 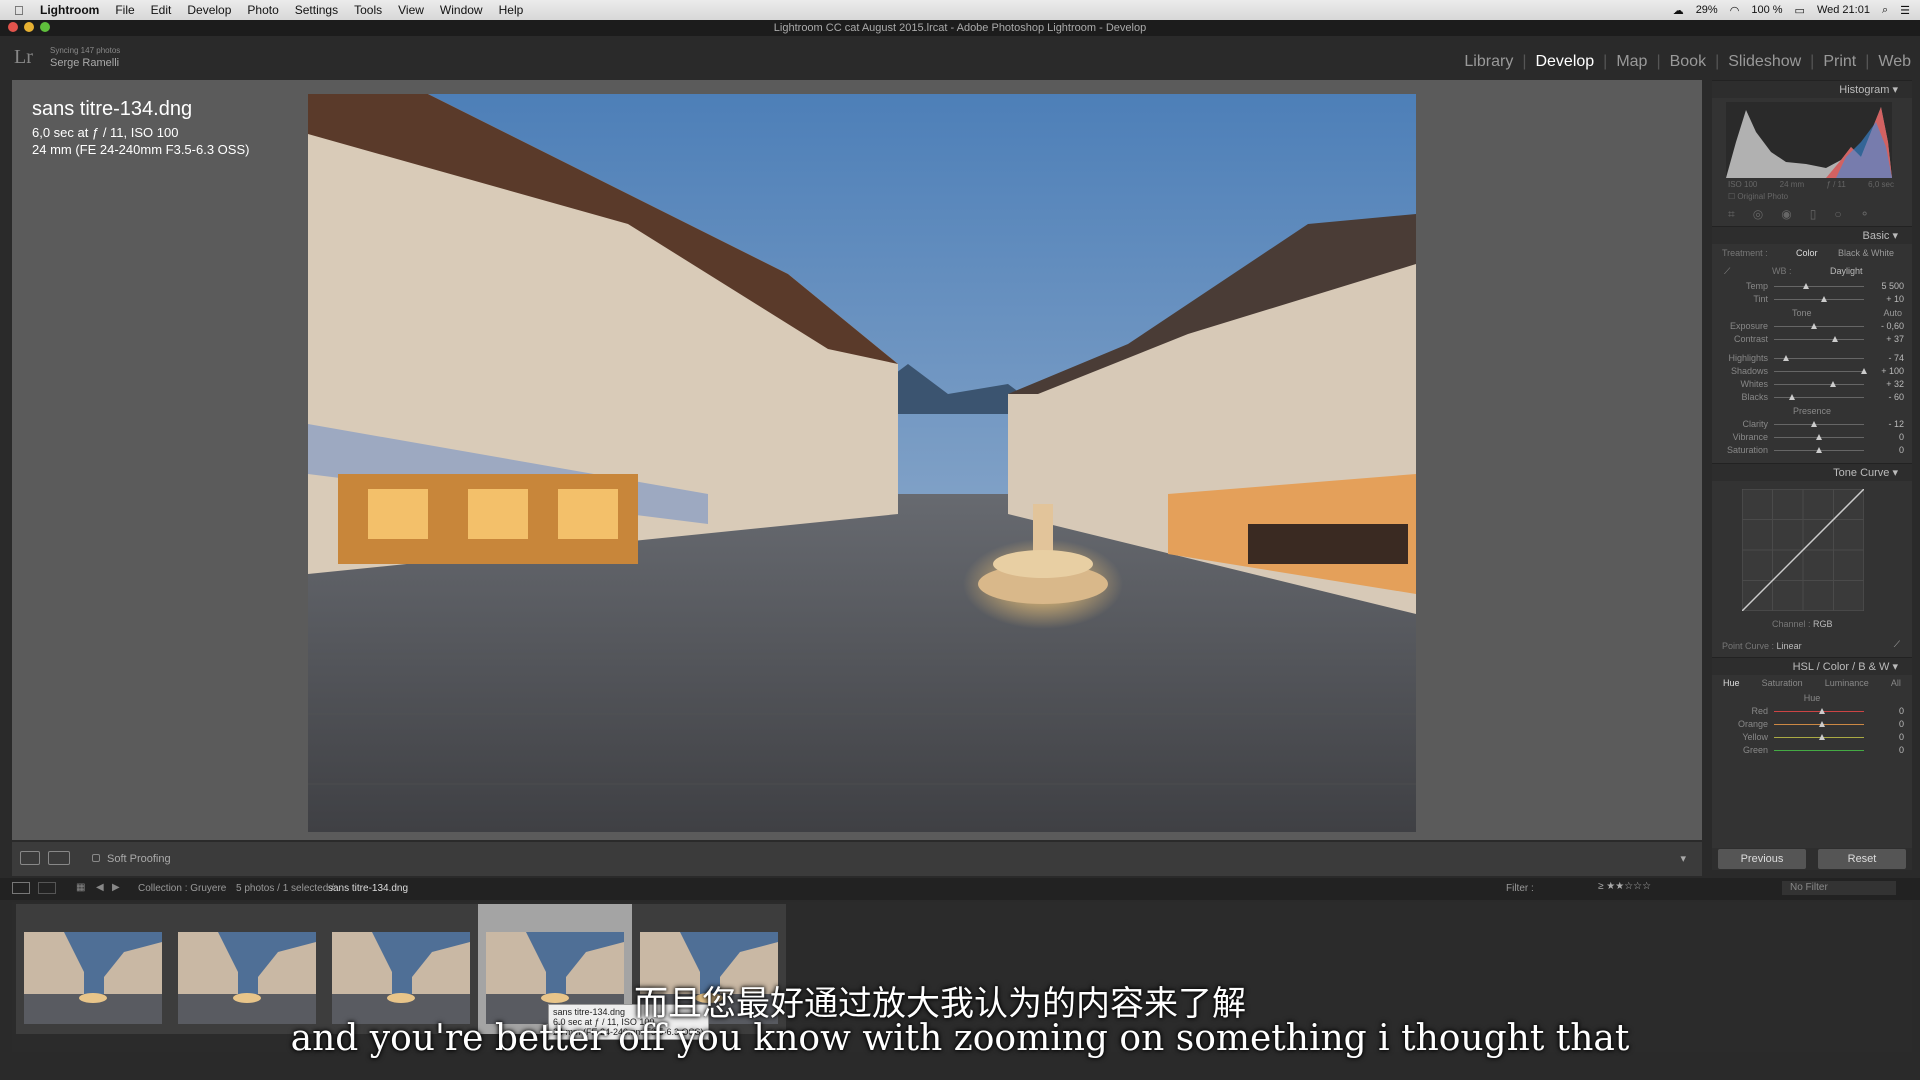 I want to click on red-eye-icon: ◉, so click(x=1786, y=214).